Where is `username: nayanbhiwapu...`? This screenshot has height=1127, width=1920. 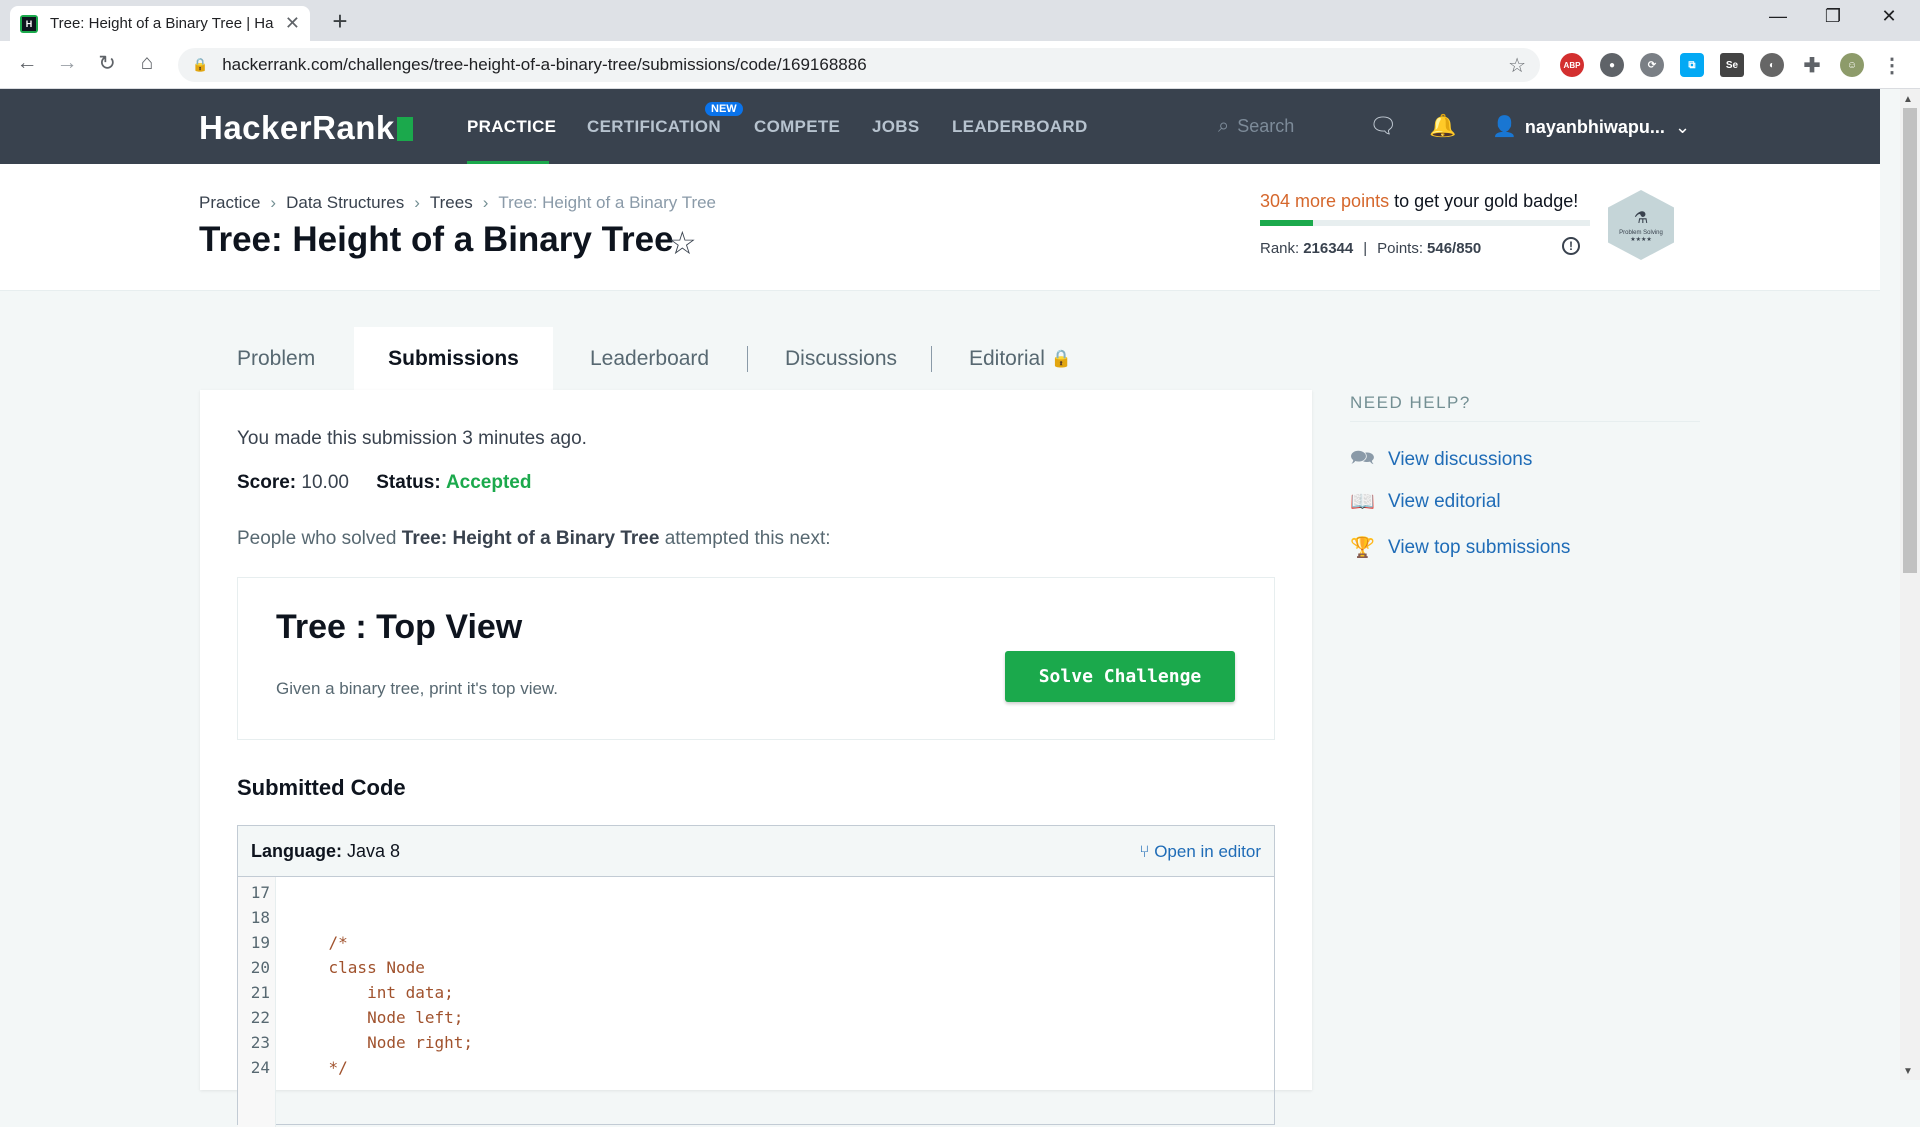 username: nayanbhiwapu... is located at coordinates (1594, 127).